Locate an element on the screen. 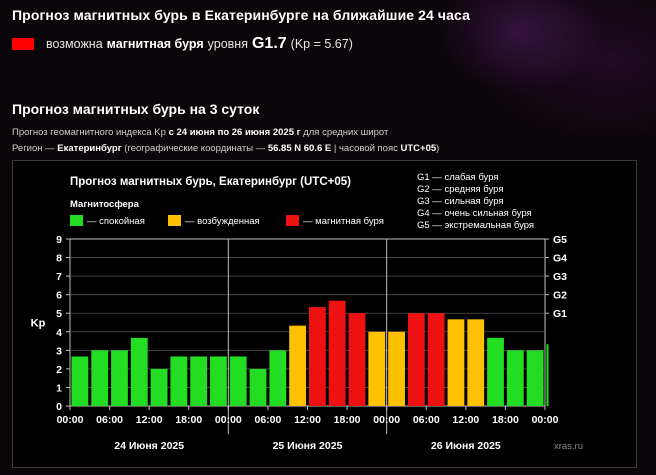  watermark: xras.ru is located at coordinates (568, 446).